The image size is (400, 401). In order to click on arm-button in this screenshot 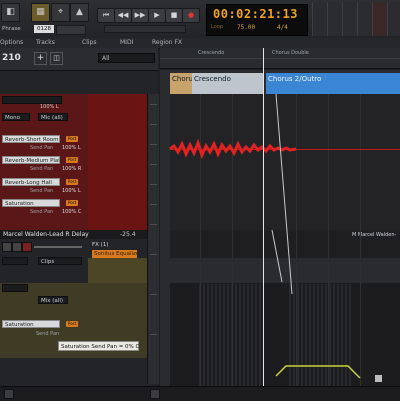, I will do `click(27, 247)`.